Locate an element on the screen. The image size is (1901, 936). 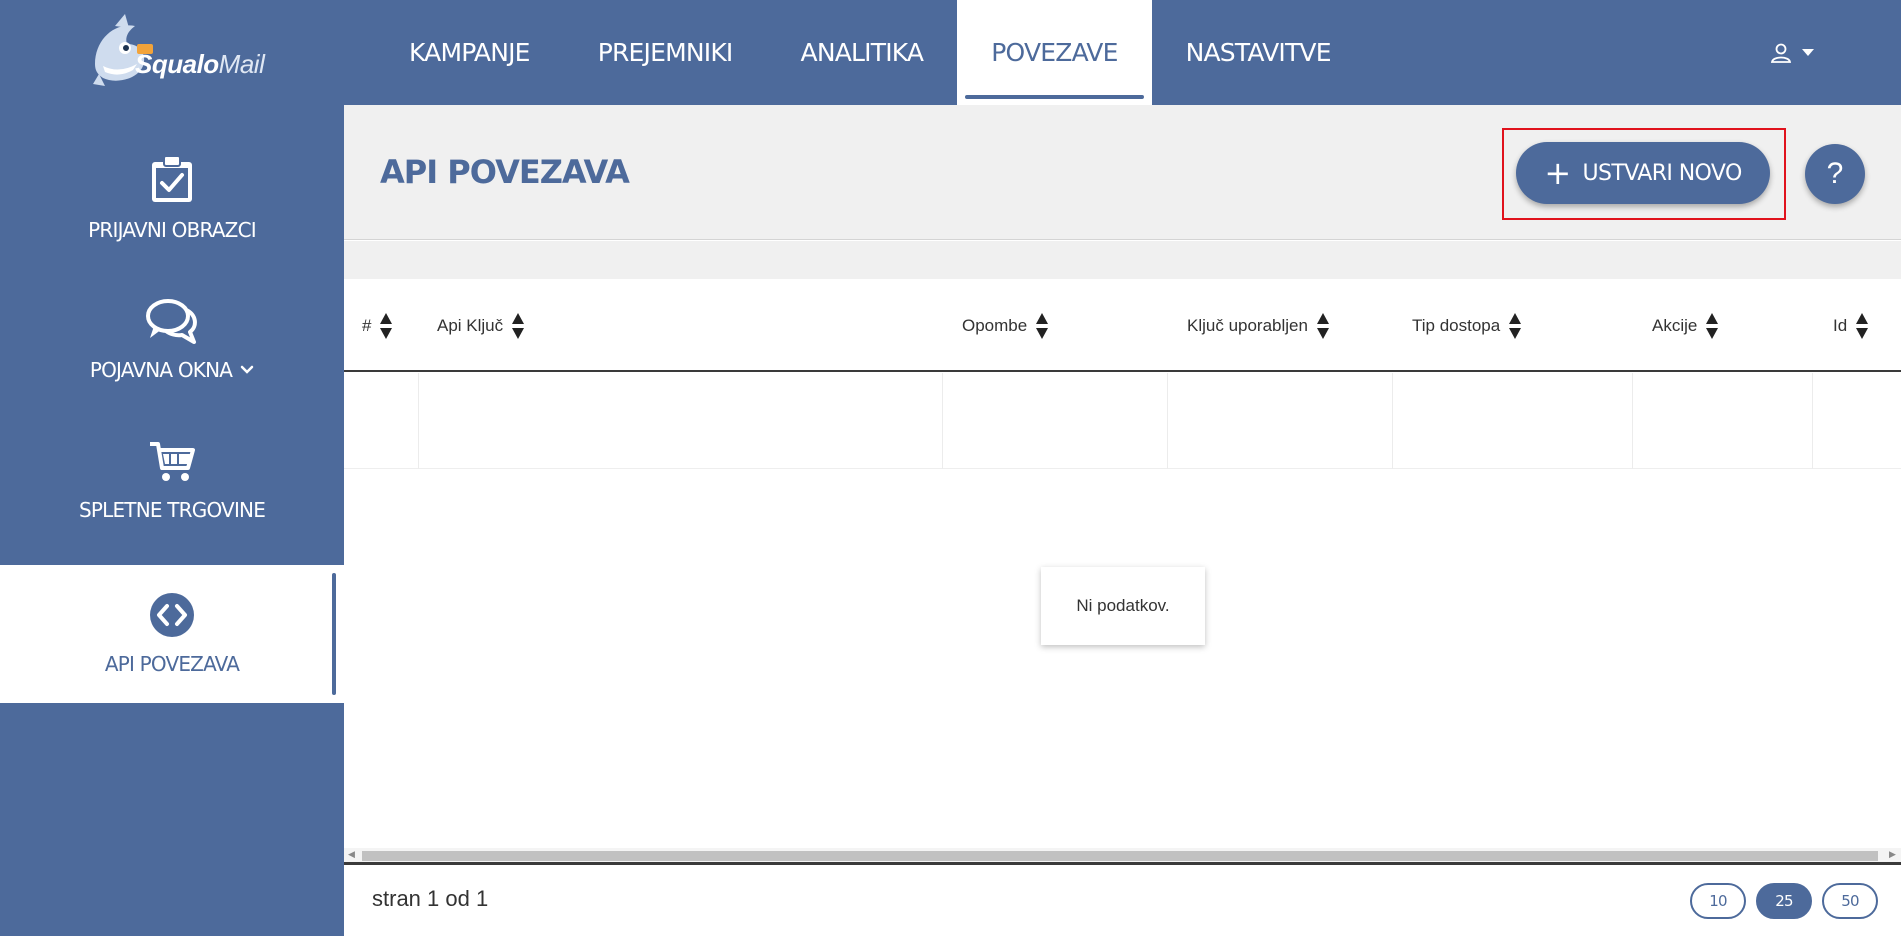
help-button: ? is located at coordinates (1835, 174).